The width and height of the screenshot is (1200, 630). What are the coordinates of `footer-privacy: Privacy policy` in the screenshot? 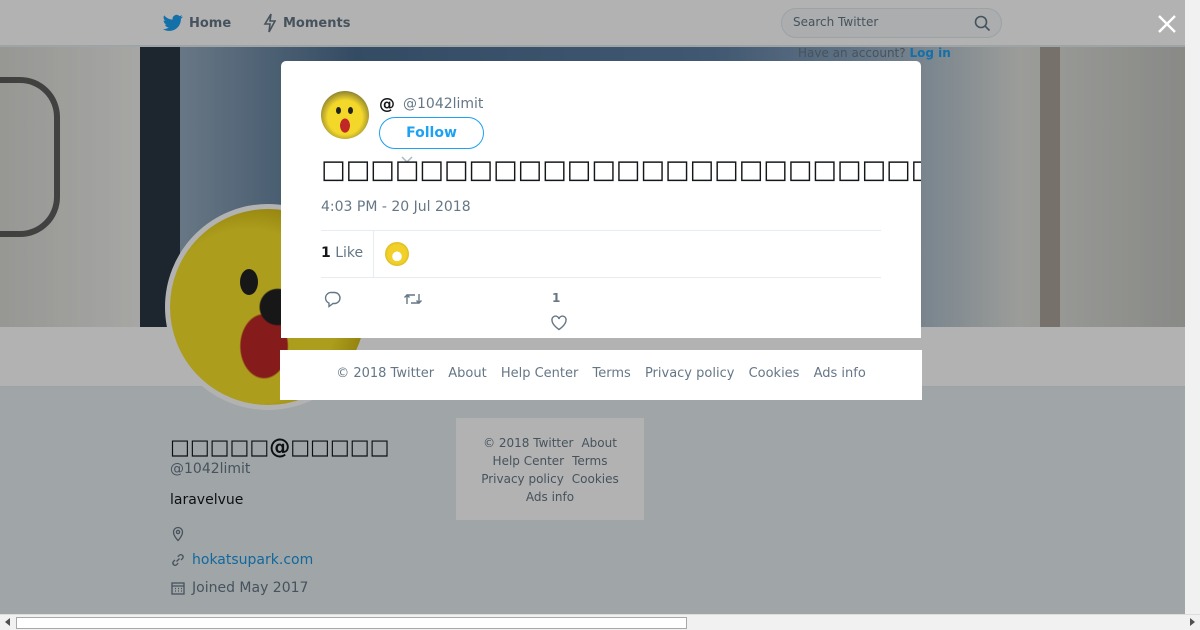 It's located at (689, 373).